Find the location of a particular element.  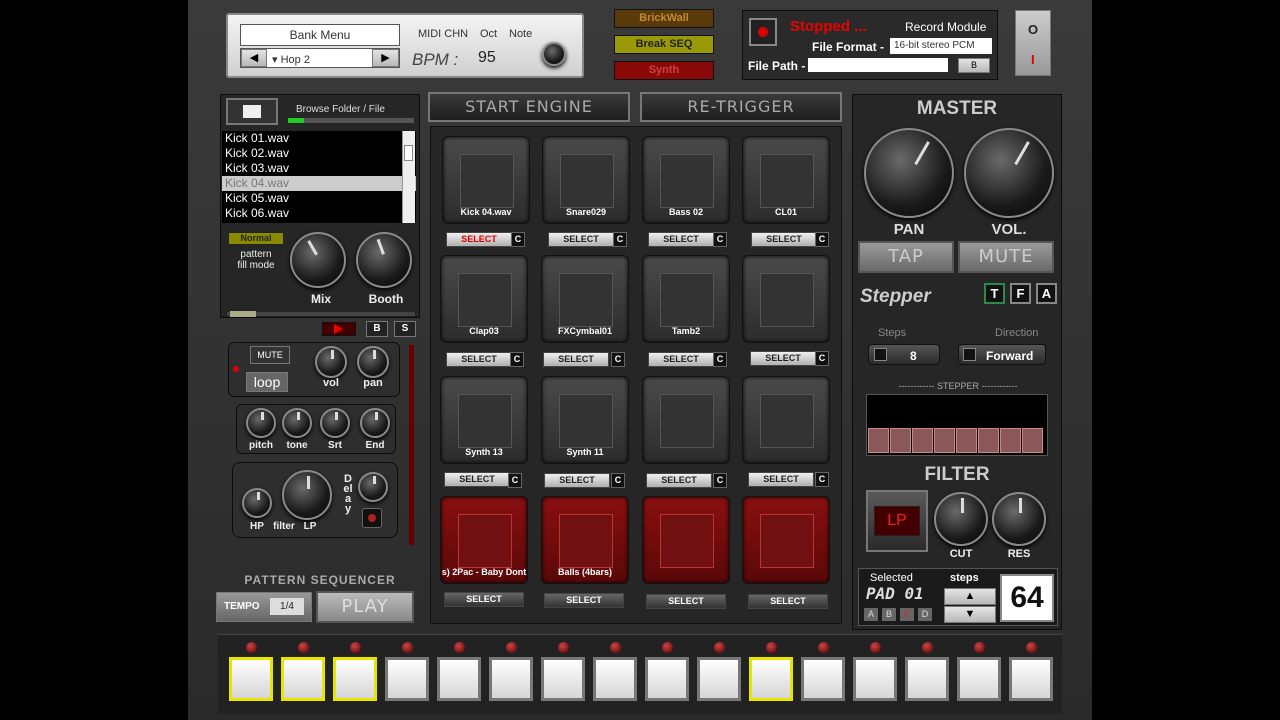

file-list-item: Kick 05.wav is located at coordinates (319, 198).